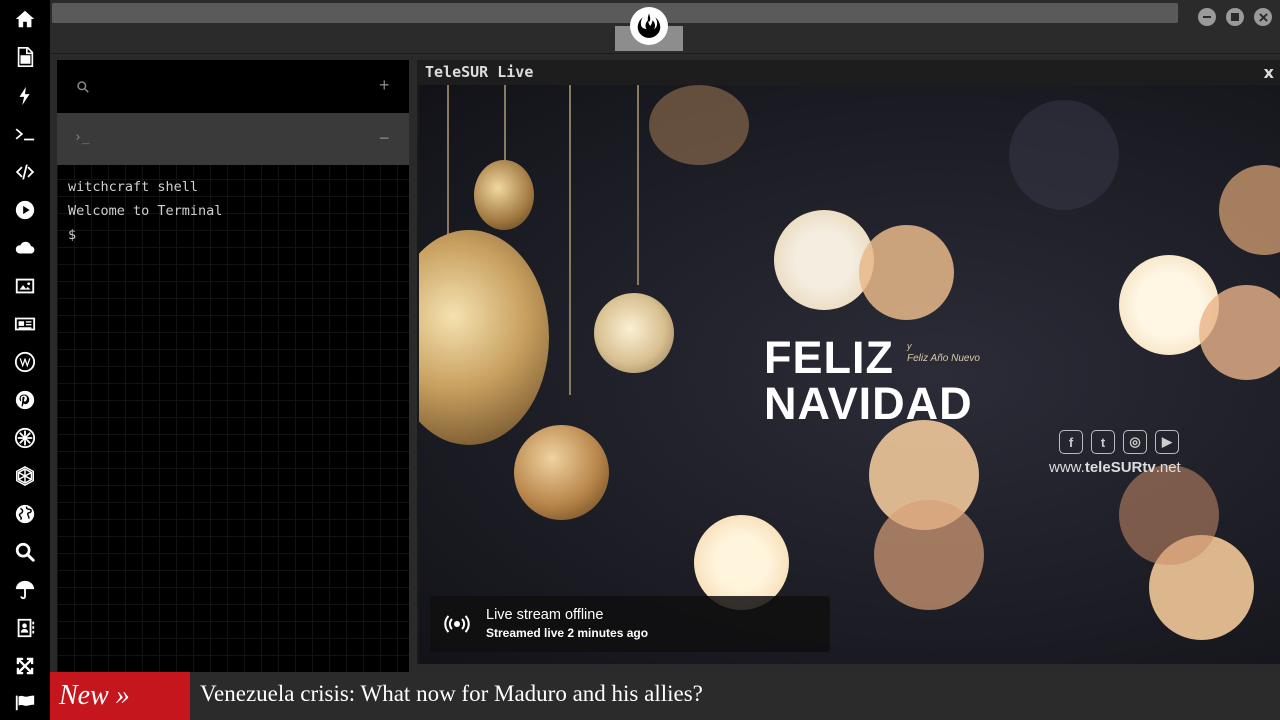  Describe the element at coordinates (25, 172) in the screenshot. I see `code-icon` at that location.